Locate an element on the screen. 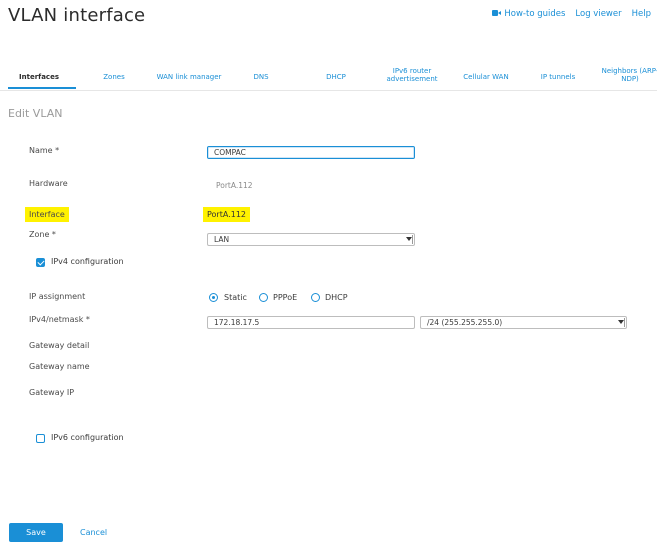 The height and width of the screenshot is (546, 657). help-link: Help is located at coordinates (641, 14).